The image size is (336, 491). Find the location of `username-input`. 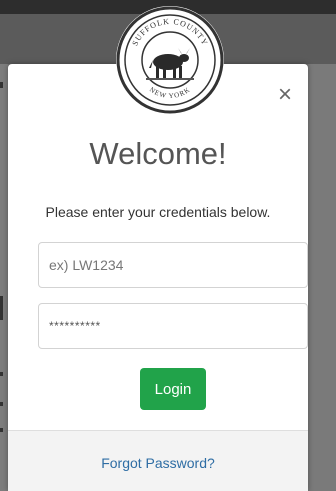

username-input is located at coordinates (173, 265).